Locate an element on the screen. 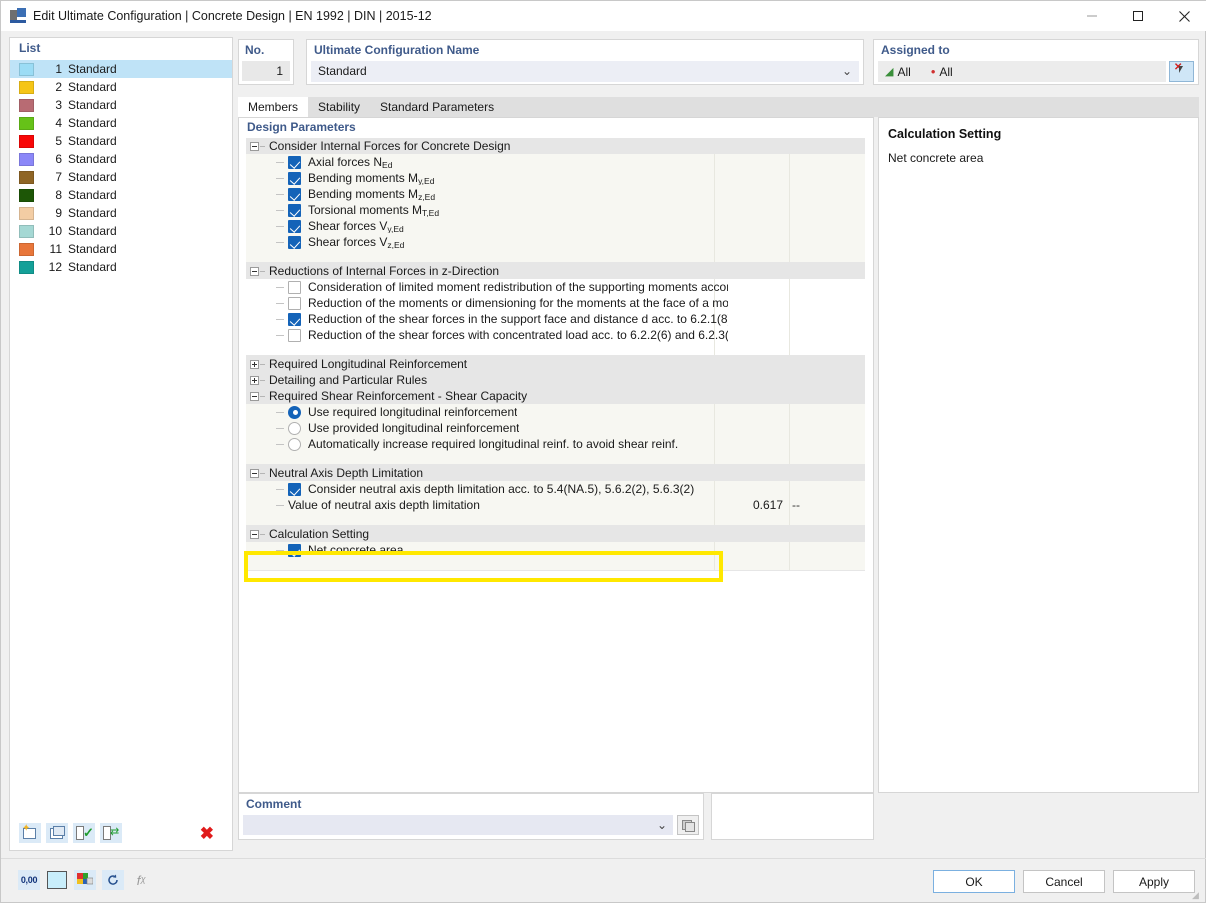 The width and height of the screenshot is (1206, 903). pick-in-graphic-icon: ✕ is located at coordinates (1181, 71).